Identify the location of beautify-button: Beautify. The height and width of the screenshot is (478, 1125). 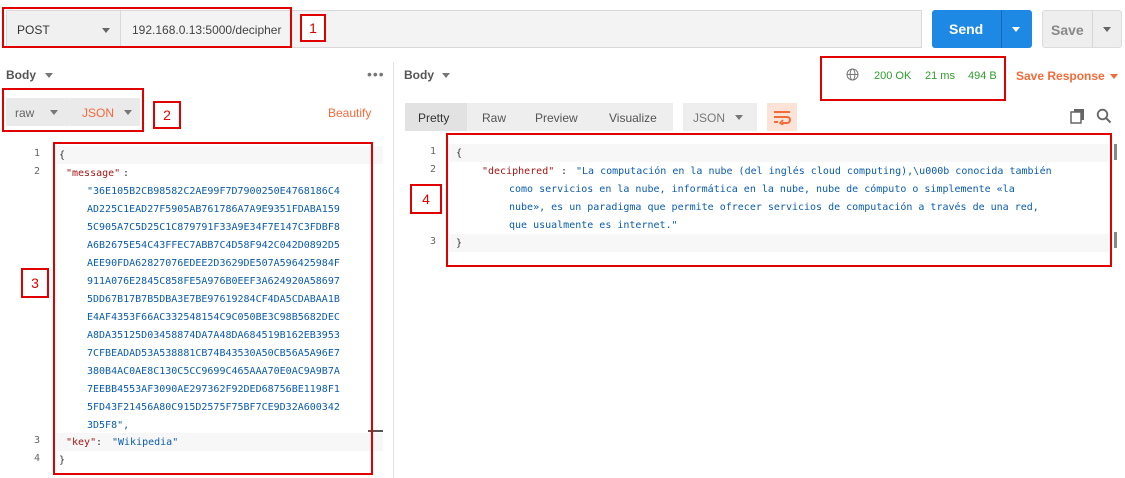
(349, 113).